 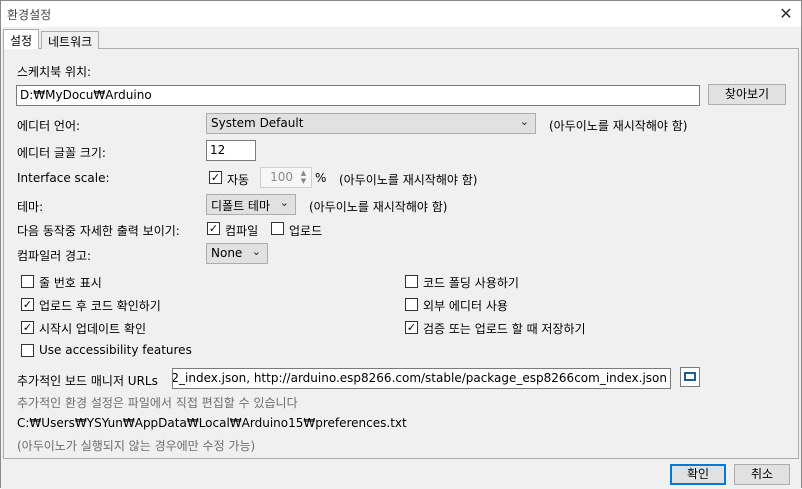 What do you see at coordinates (29, 15) in the screenshot?
I see `window-title: 환경설정` at bounding box center [29, 15].